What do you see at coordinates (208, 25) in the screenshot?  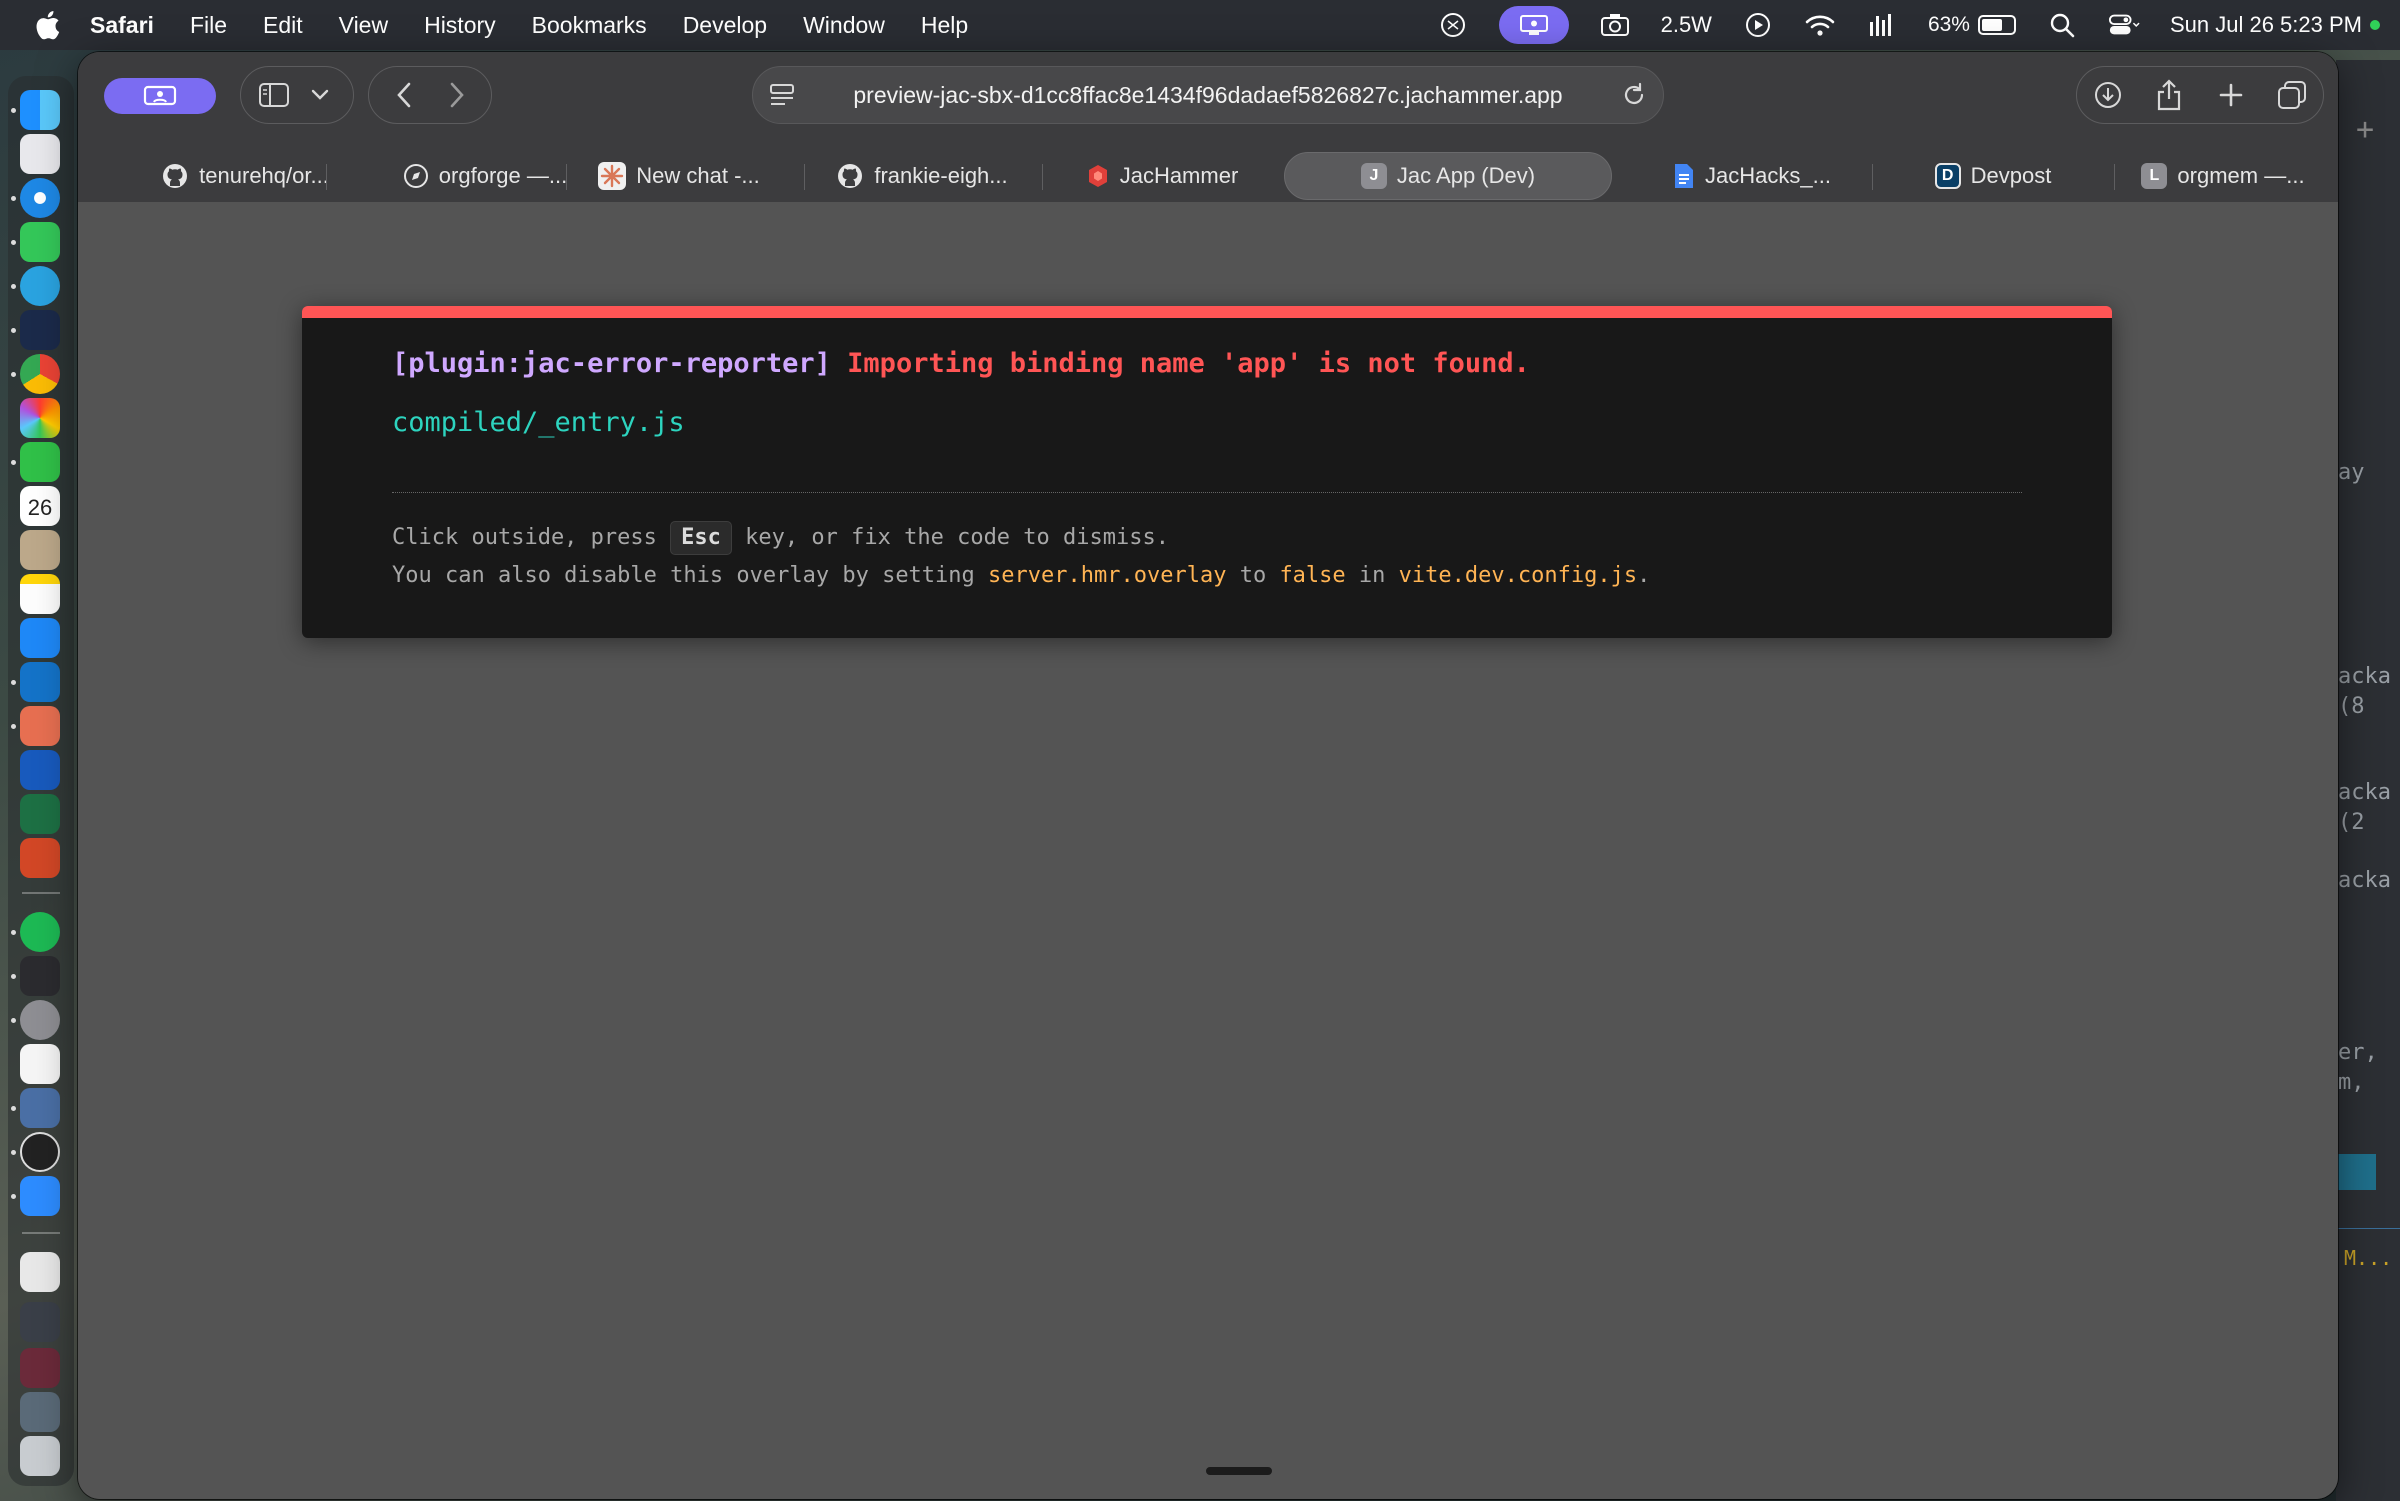 I see `menu-file: File` at bounding box center [208, 25].